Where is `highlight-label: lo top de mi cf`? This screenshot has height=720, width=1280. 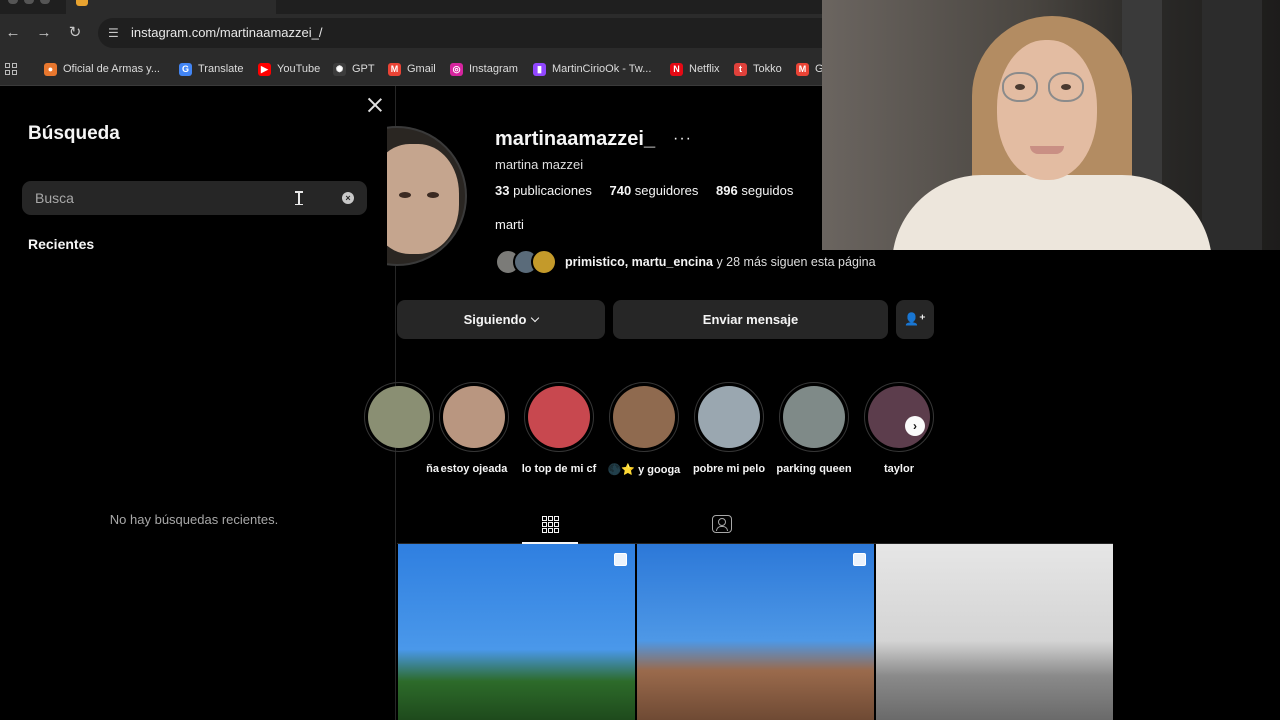 highlight-label: lo top de mi cf is located at coordinates (559, 469).